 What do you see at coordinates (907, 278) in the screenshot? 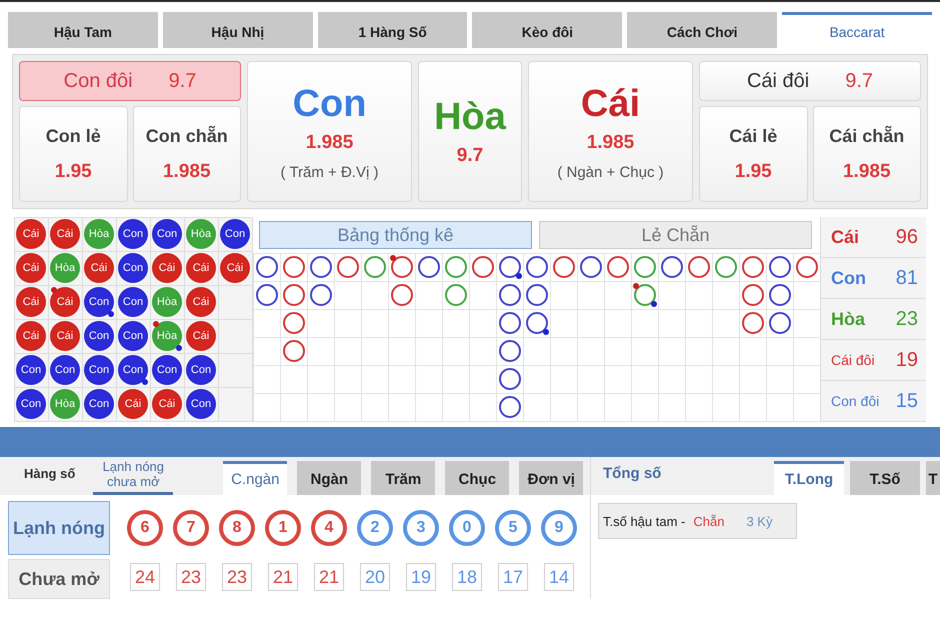
I see `total-count: 81` at bounding box center [907, 278].